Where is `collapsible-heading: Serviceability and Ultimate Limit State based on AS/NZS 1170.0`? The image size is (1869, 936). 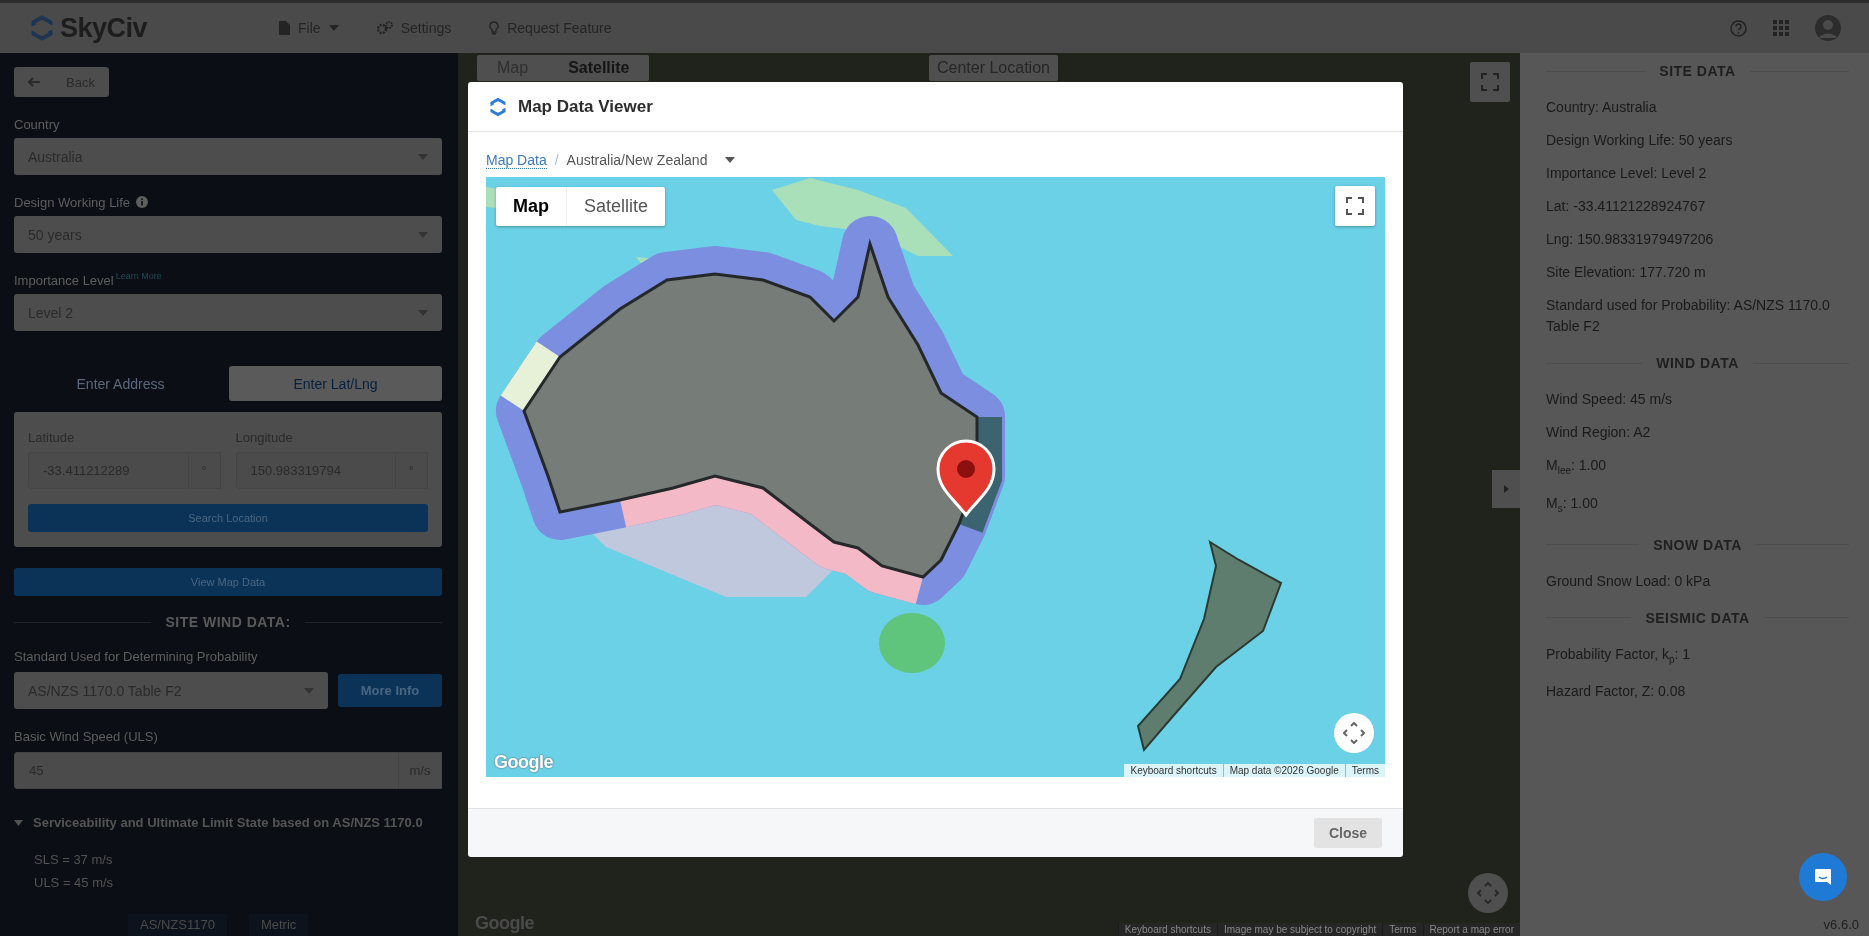
collapsible-heading: Serviceability and Ultimate Limit State based on AS/NZS 1170.0 is located at coordinates (228, 822).